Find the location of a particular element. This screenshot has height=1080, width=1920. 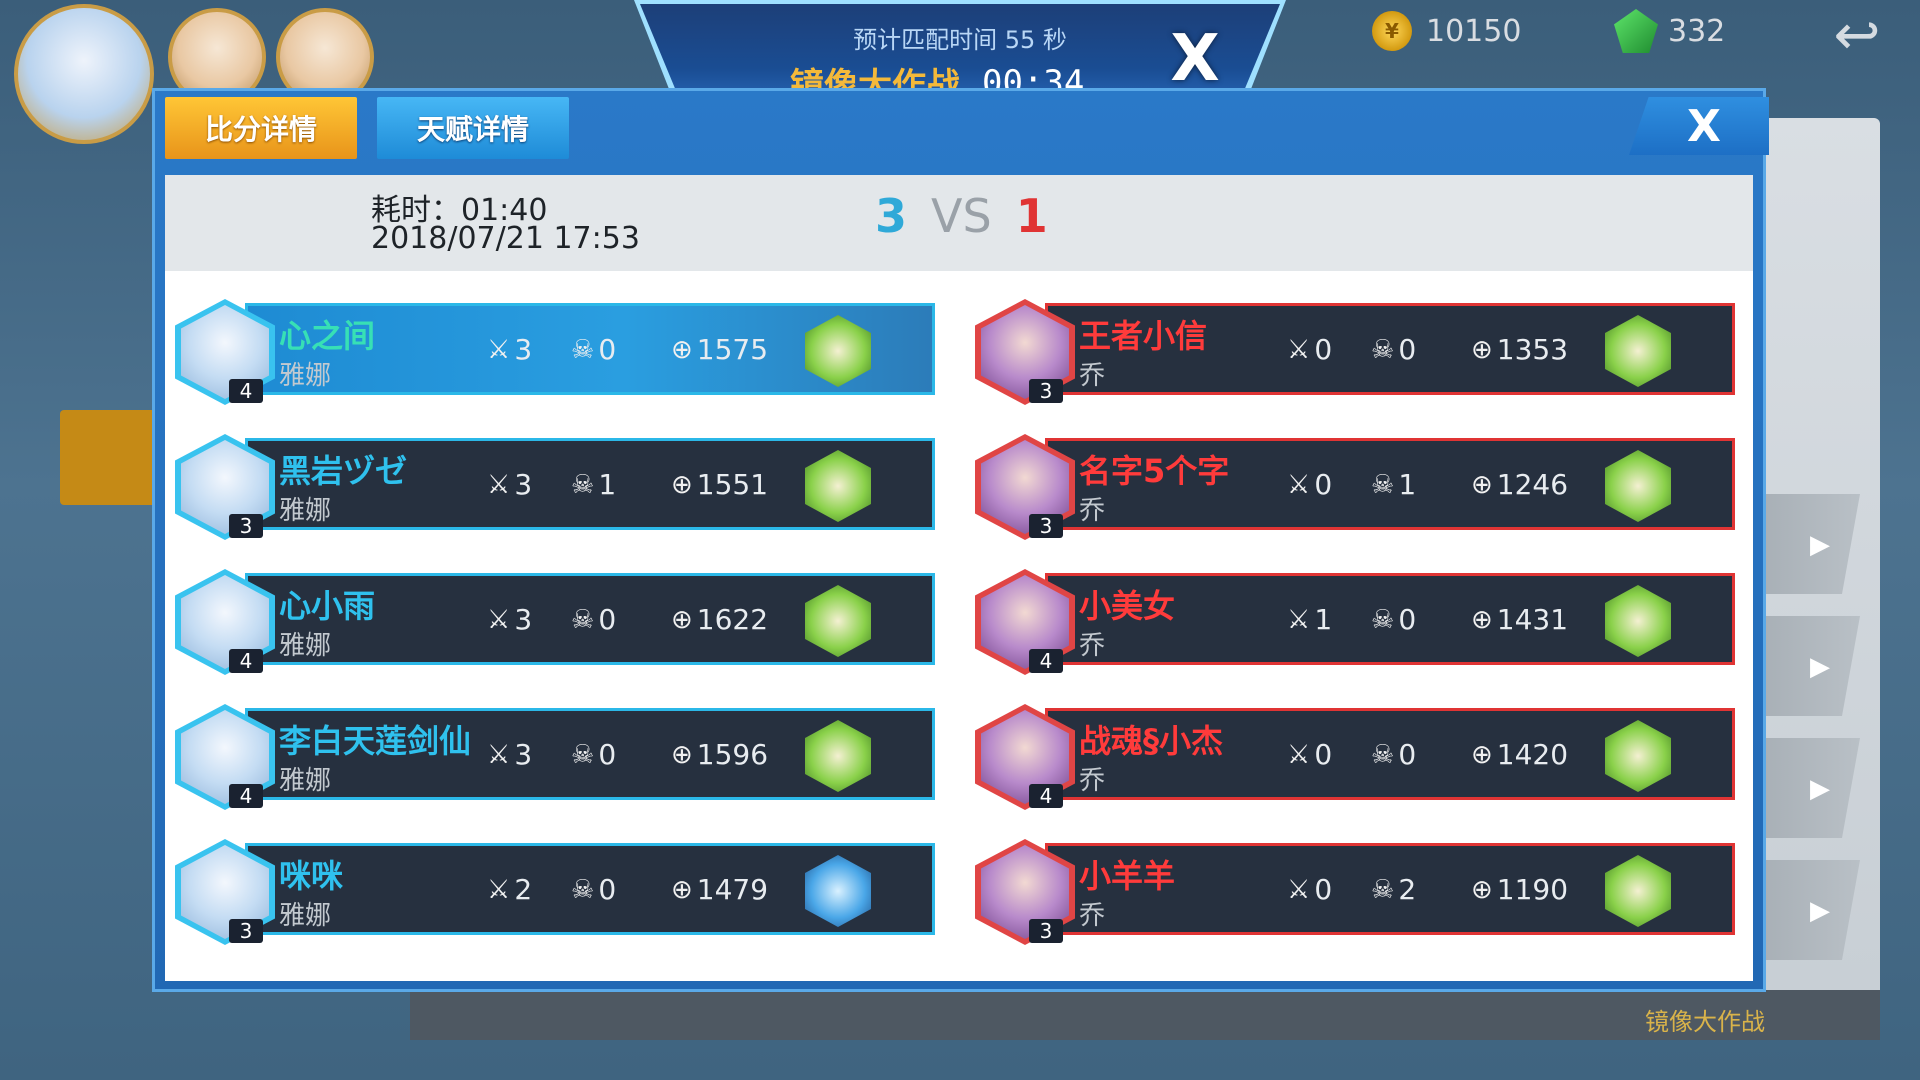

gem-icon is located at coordinates (1636, 31).